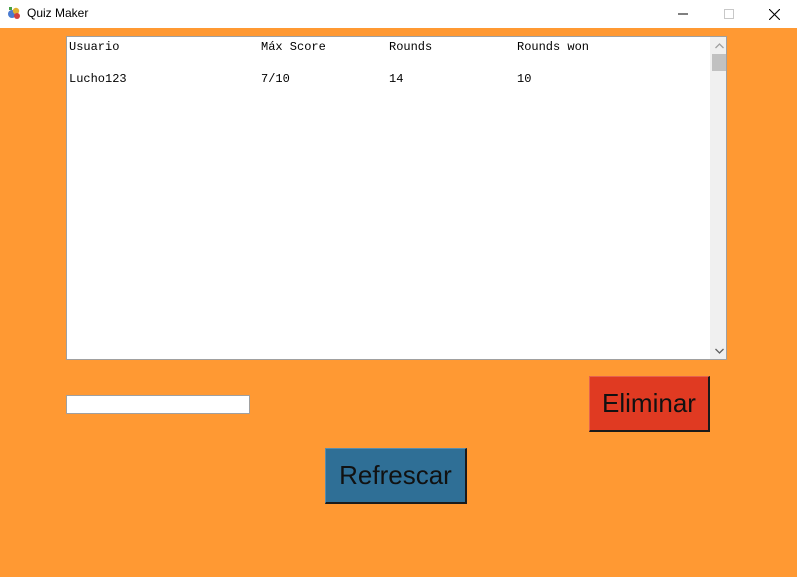 This screenshot has height=577, width=797. I want to click on header-max-score: Máx Score, so click(293, 47).